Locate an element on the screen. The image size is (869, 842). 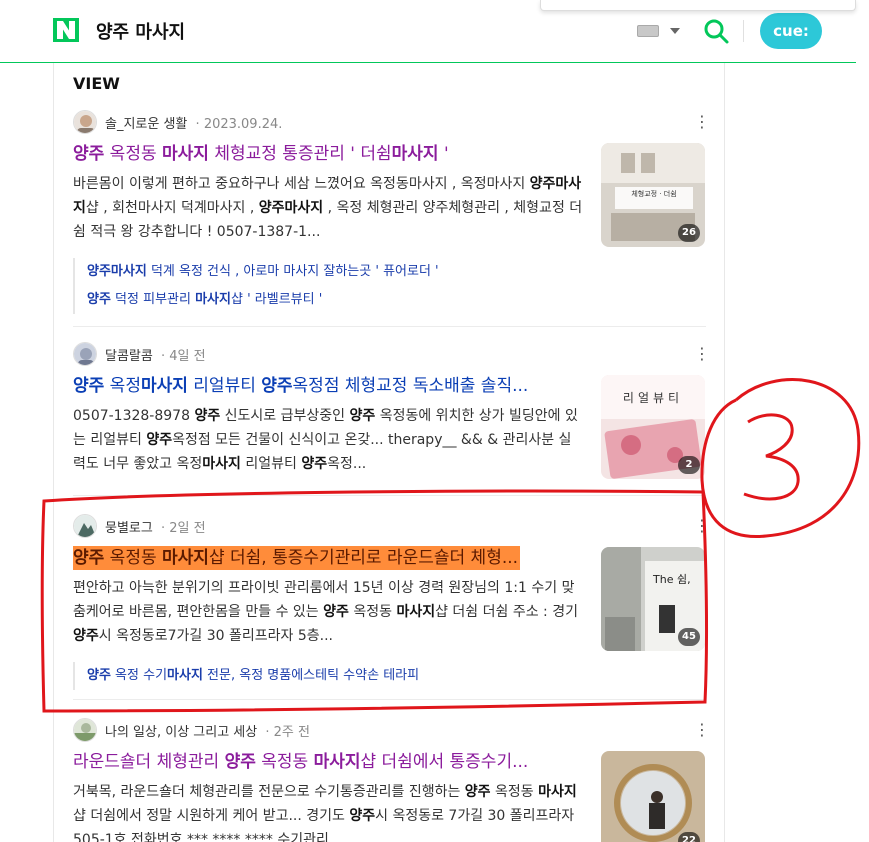
search-query-text: 양주 마사지 is located at coordinates (140, 31).